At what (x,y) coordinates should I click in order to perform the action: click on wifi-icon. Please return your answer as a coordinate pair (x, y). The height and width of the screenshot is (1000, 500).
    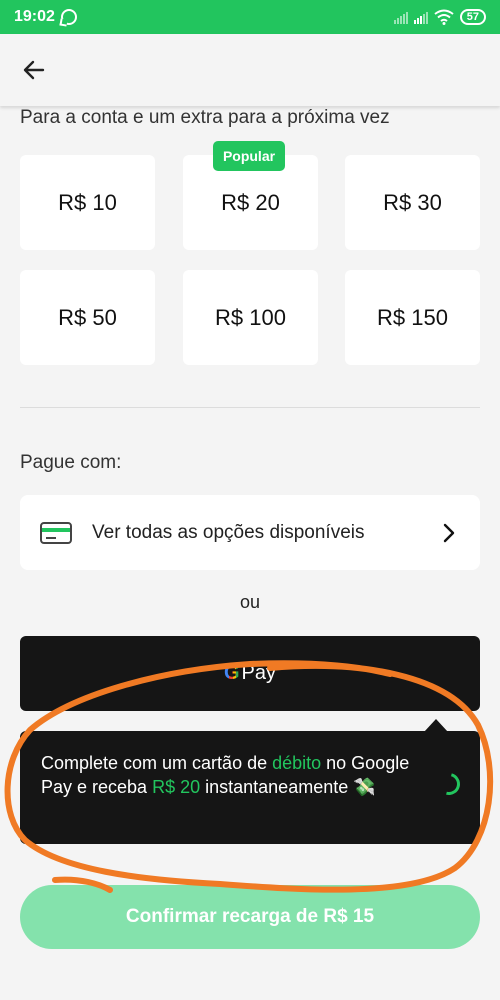
    Looking at the image, I should click on (444, 17).